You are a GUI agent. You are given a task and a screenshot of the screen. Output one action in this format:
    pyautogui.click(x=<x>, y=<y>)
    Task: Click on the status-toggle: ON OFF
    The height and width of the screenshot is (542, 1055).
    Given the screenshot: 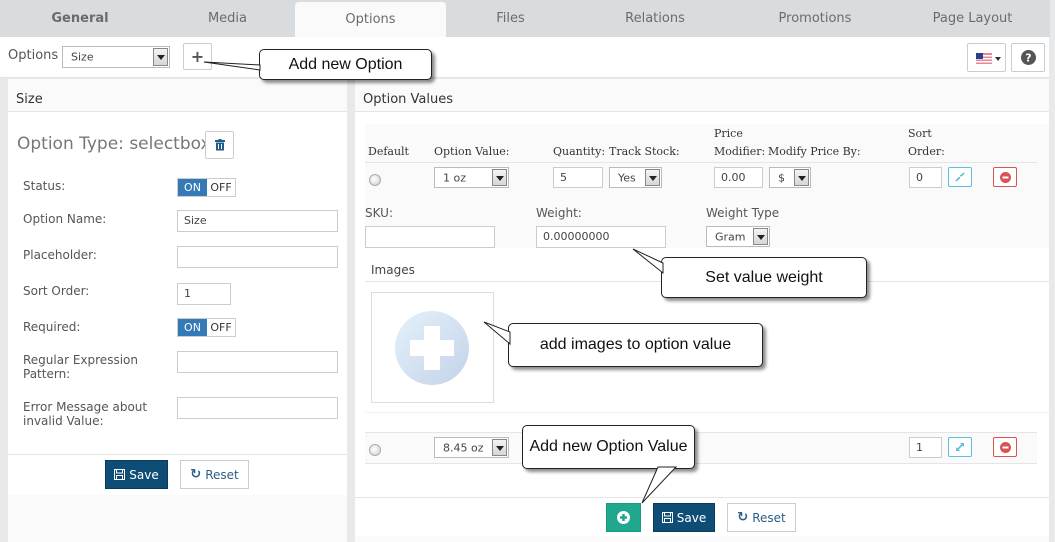 What is the action you would take?
    pyautogui.click(x=206, y=187)
    